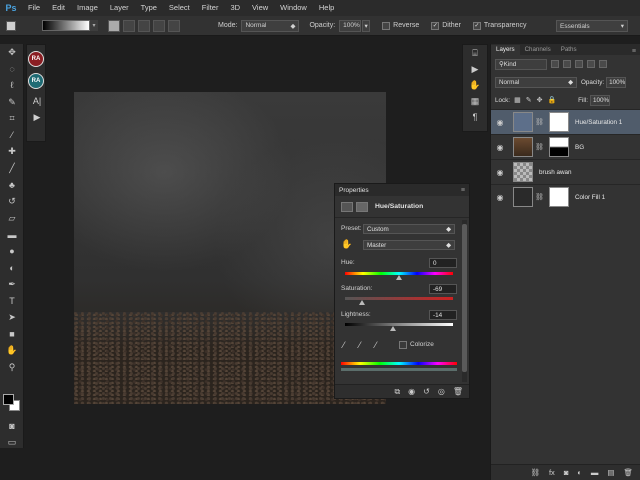  Describe the element at coordinates (435, 25) in the screenshot. I see `dither-checkbox: ✓` at that location.